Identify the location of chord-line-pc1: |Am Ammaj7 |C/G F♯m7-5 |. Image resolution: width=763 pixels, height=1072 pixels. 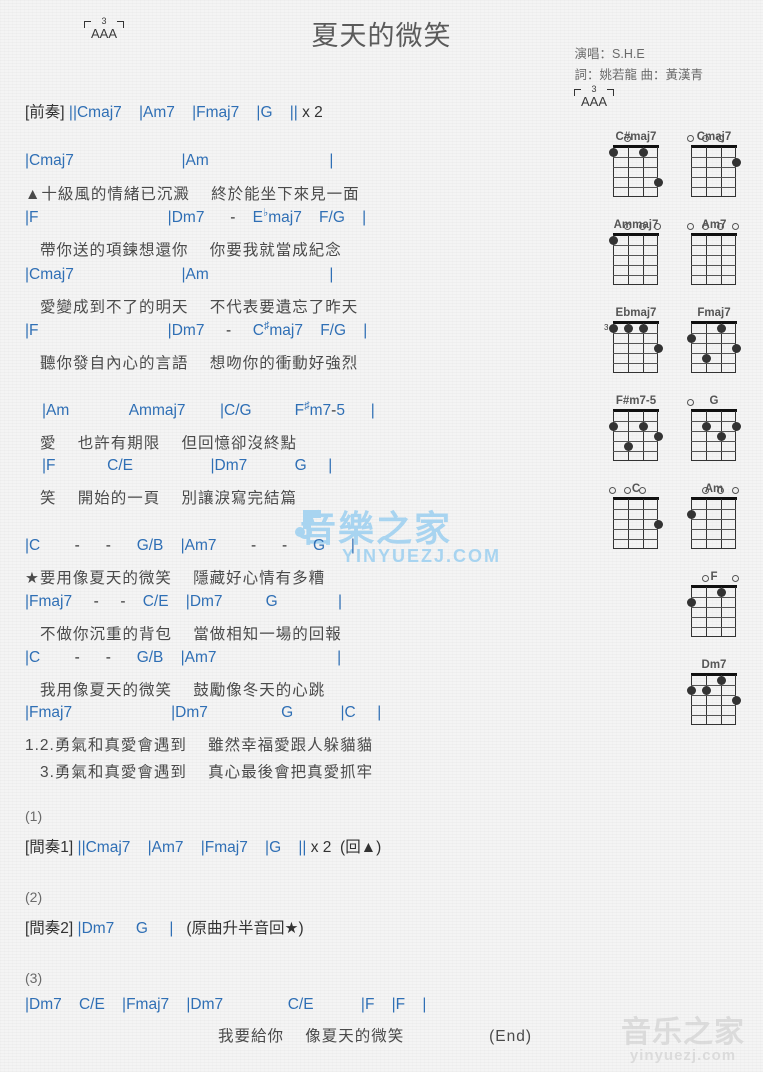
(208, 409).